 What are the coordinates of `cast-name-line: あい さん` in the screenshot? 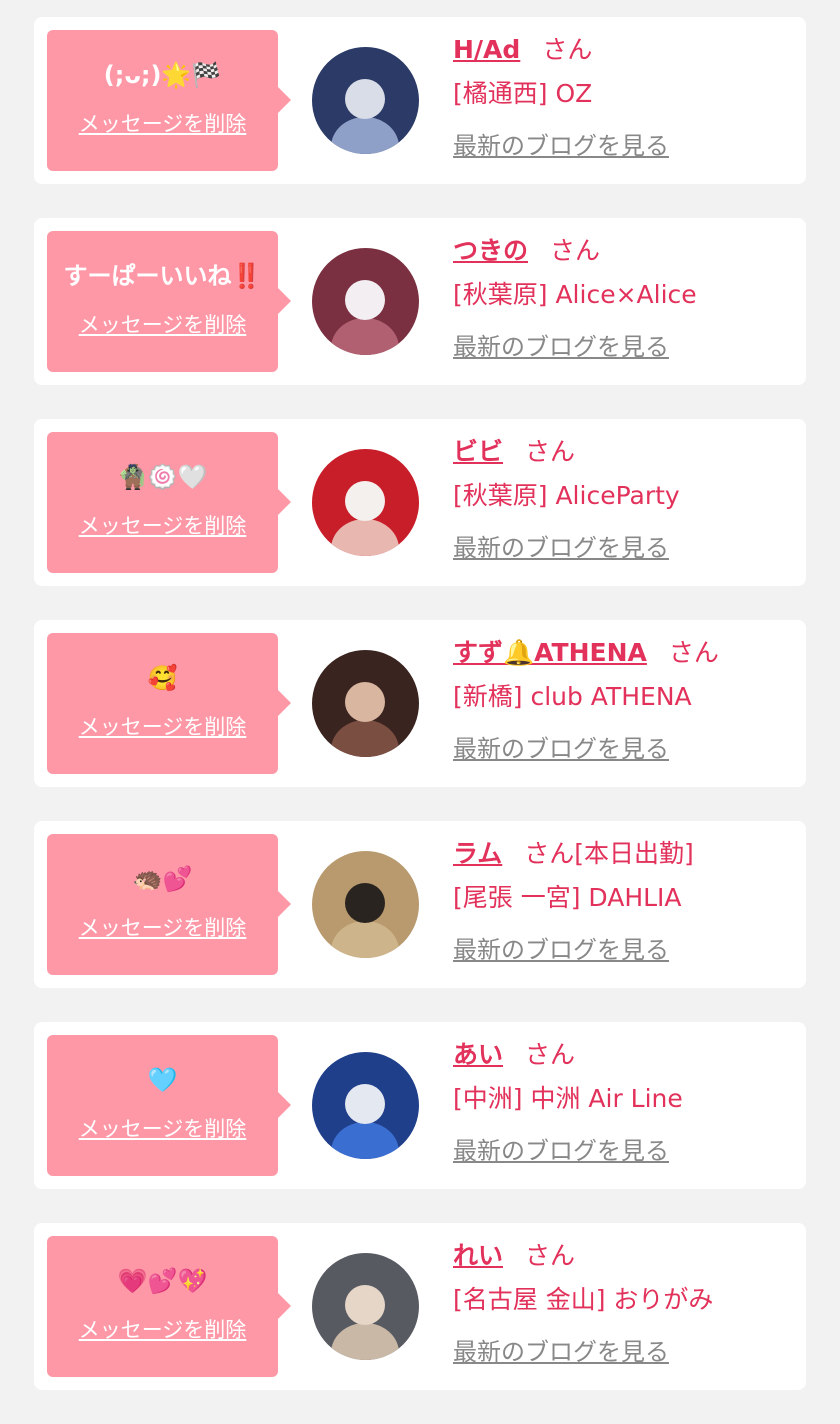 It's located at (624, 1055).